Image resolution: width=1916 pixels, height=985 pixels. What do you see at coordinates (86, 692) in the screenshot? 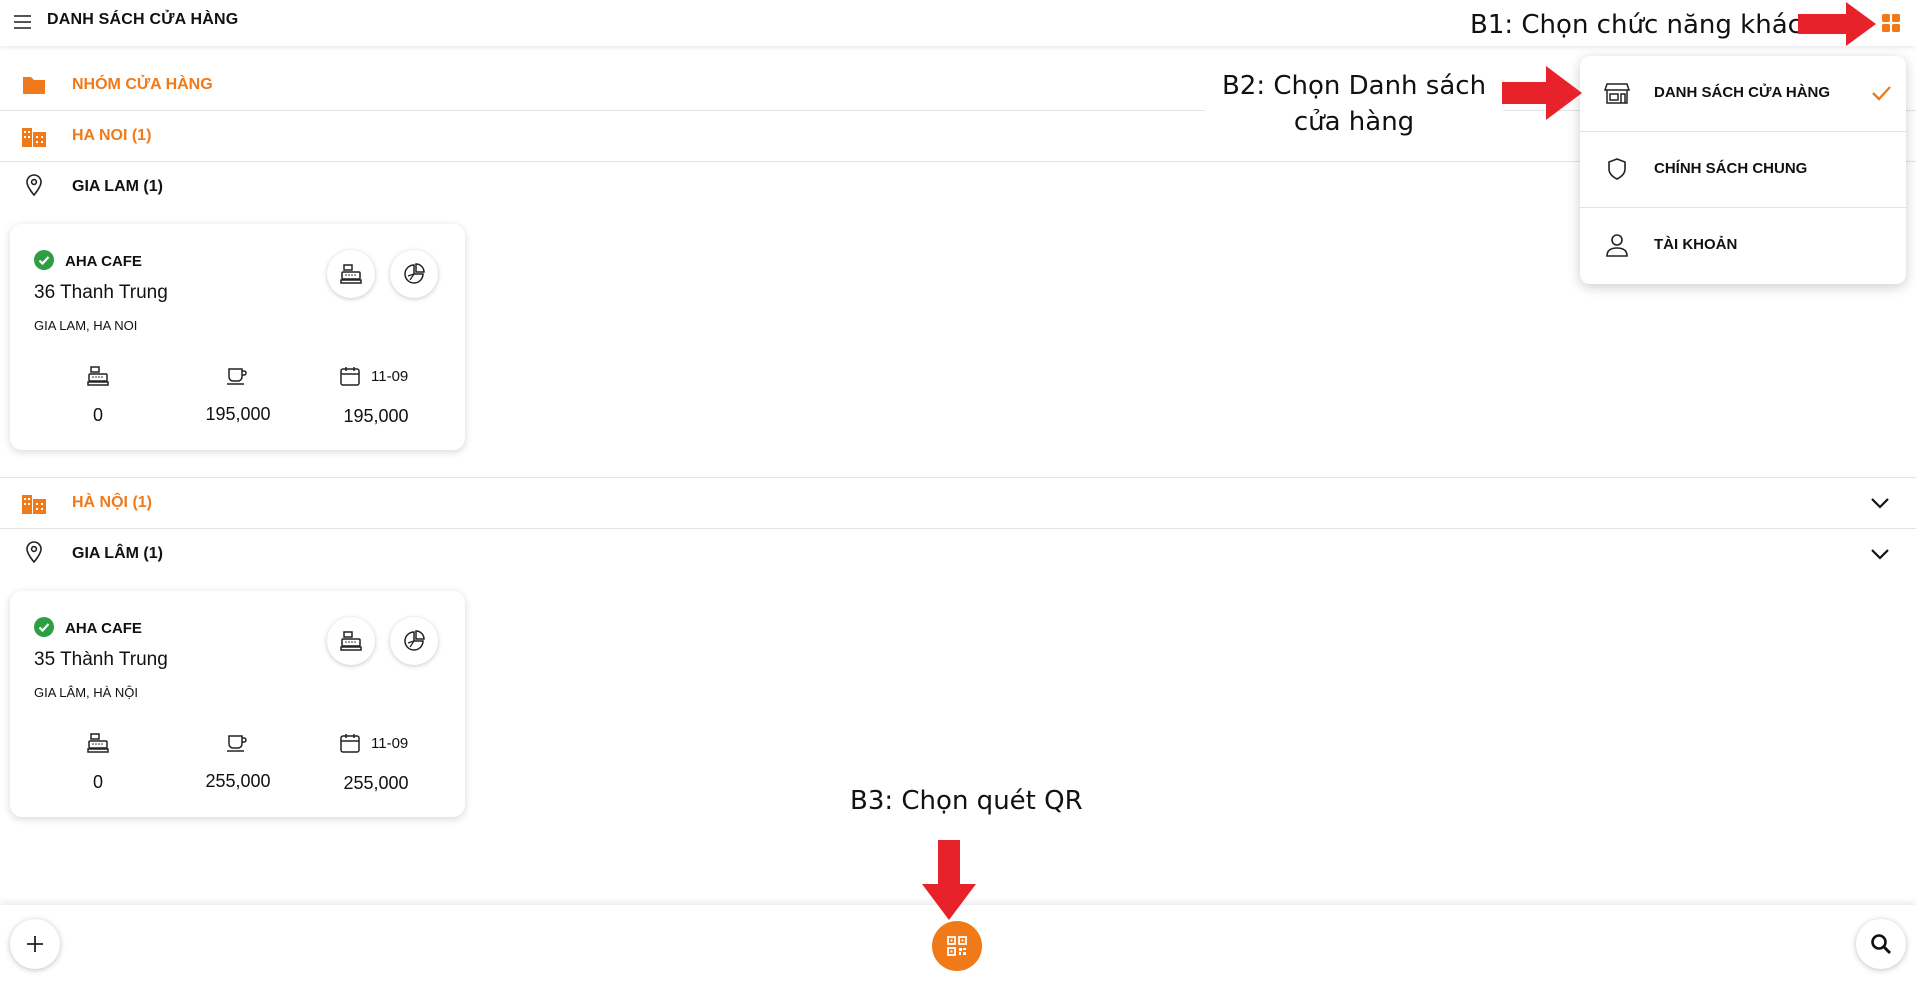
I see `store-region: GIA LÂM, HÀ NỘI` at bounding box center [86, 692].